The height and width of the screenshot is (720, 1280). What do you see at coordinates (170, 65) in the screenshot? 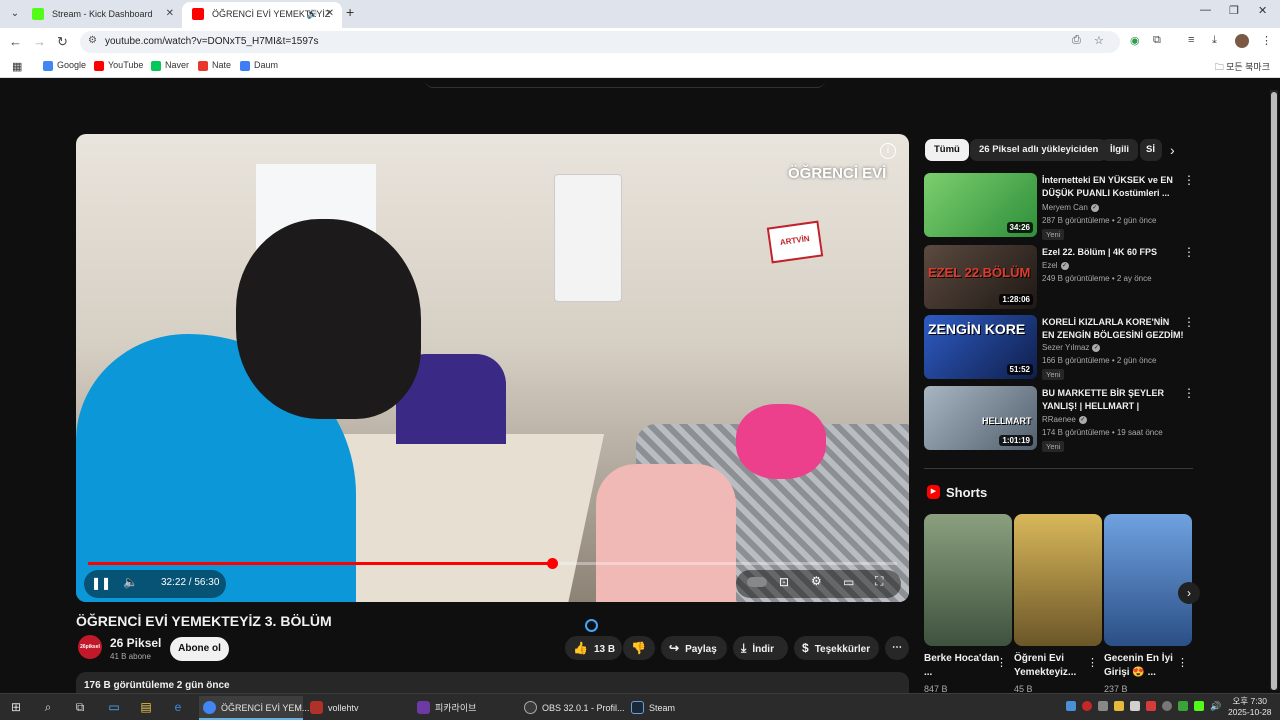
I see `bookmark-naver: Naver` at bounding box center [170, 65].